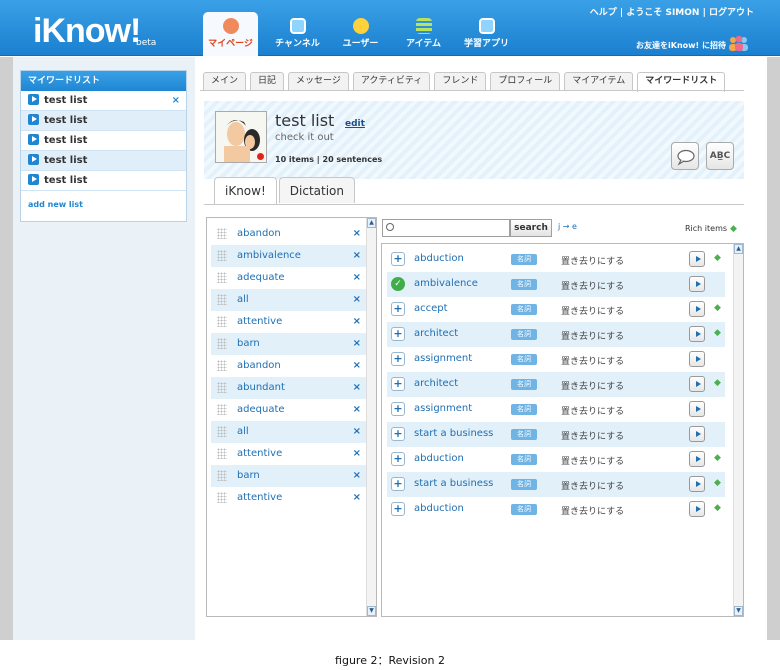 The image size is (780, 670). I want to click on spelling-button: AB̲C, so click(720, 156).